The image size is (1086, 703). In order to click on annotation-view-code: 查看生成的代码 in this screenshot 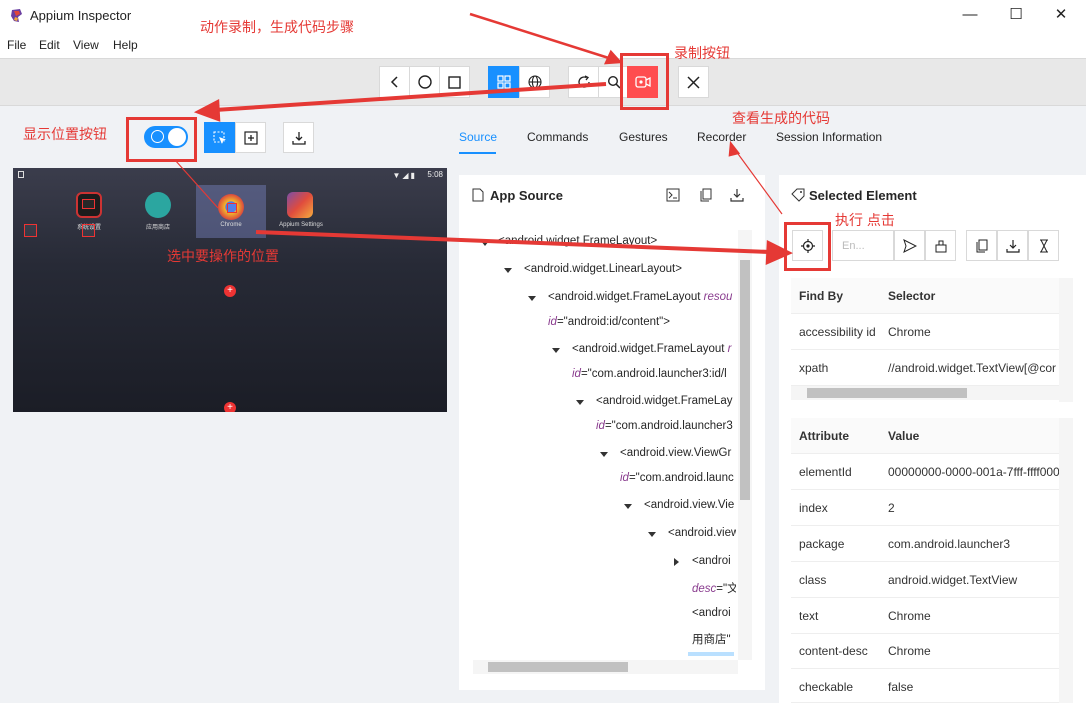, I will do `click(781, 118)`.